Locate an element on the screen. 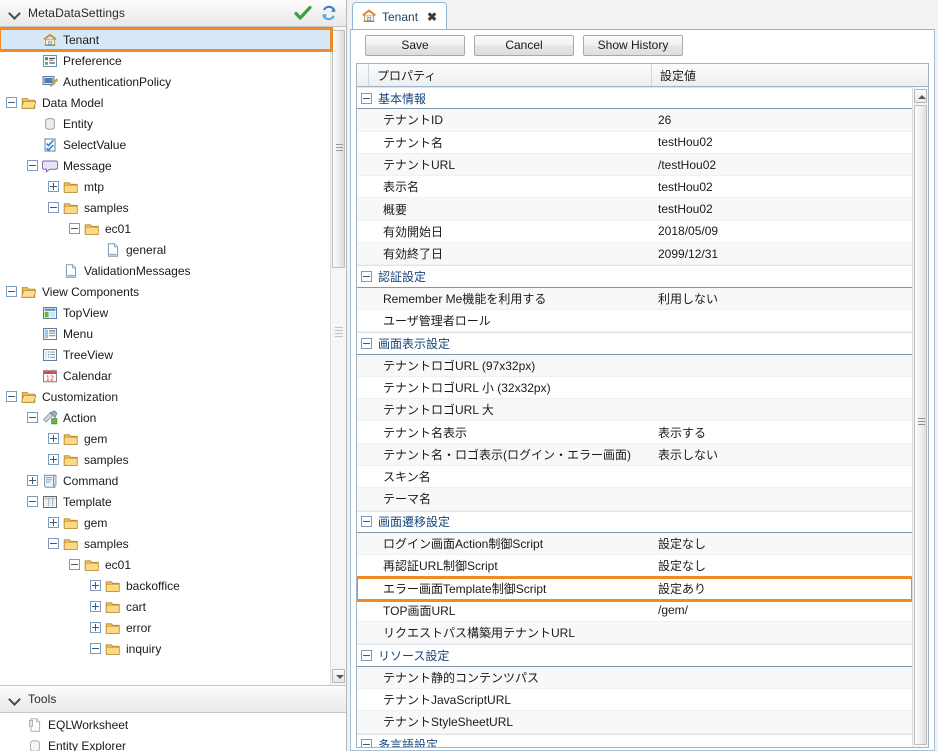 This screenshot has height=751, width=938. tree-item-cart: cart is located at coordinates (165, 606).